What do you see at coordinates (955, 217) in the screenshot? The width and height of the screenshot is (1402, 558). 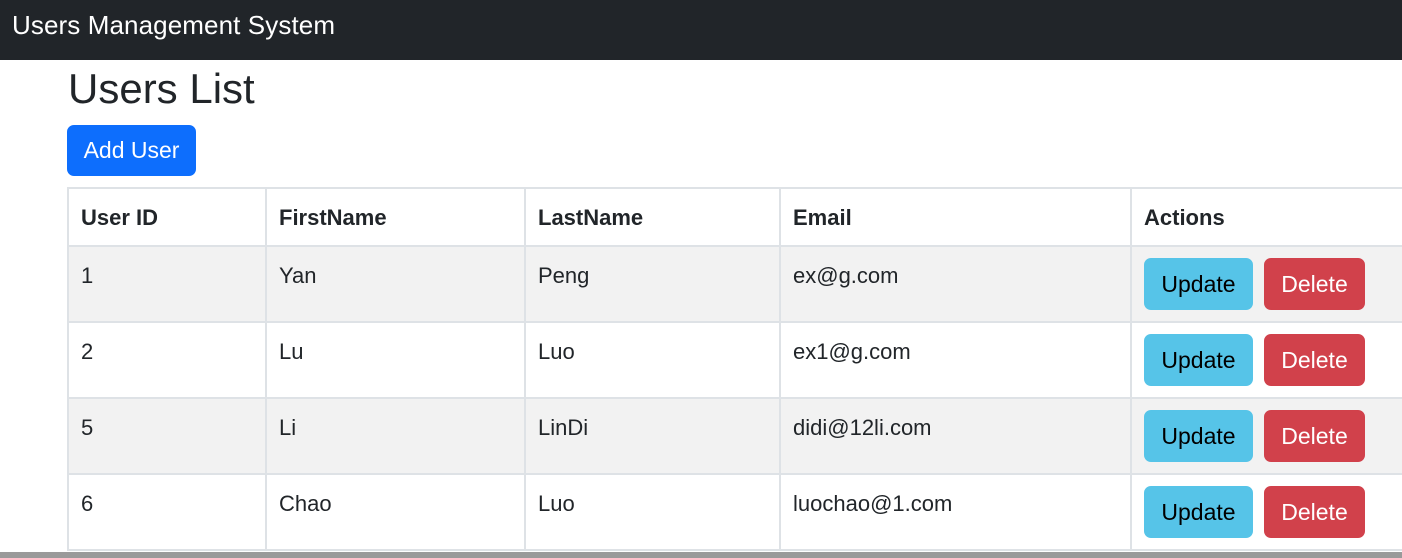 I see `column-header-email: Email` at bounding box center [955, 217].